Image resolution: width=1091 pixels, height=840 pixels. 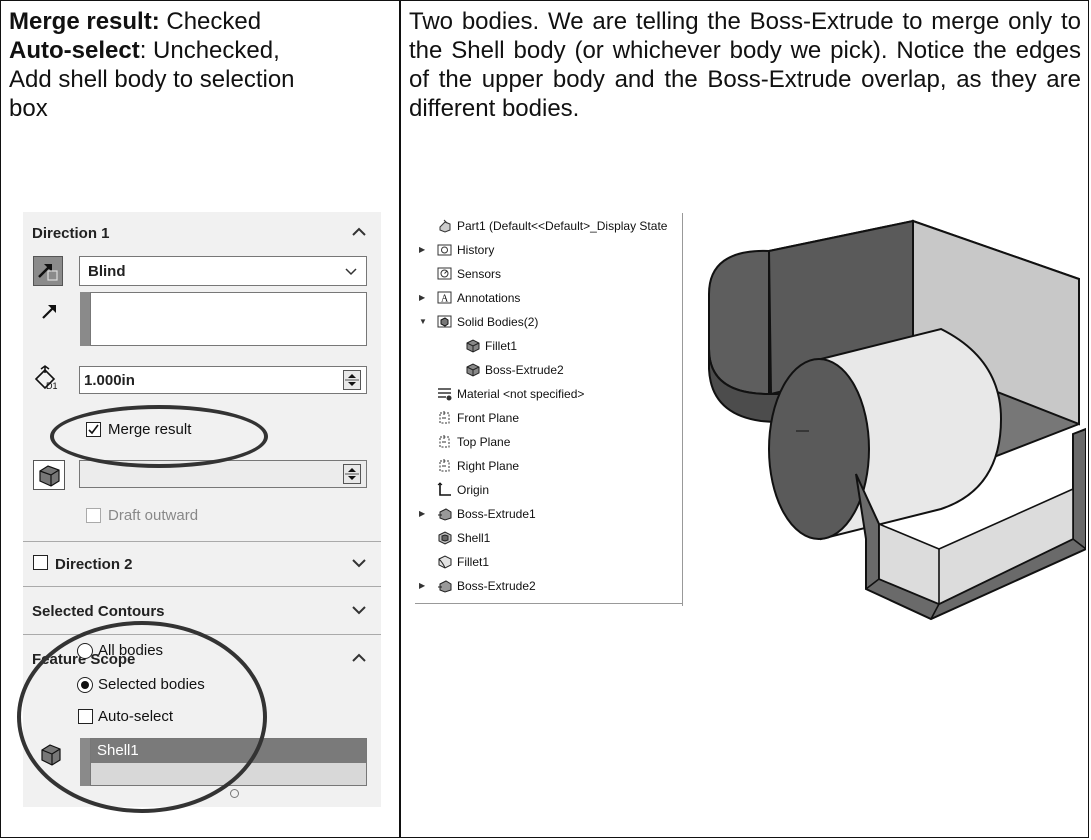 I want to click on secondary-spinner, so click(x=352, y=474).